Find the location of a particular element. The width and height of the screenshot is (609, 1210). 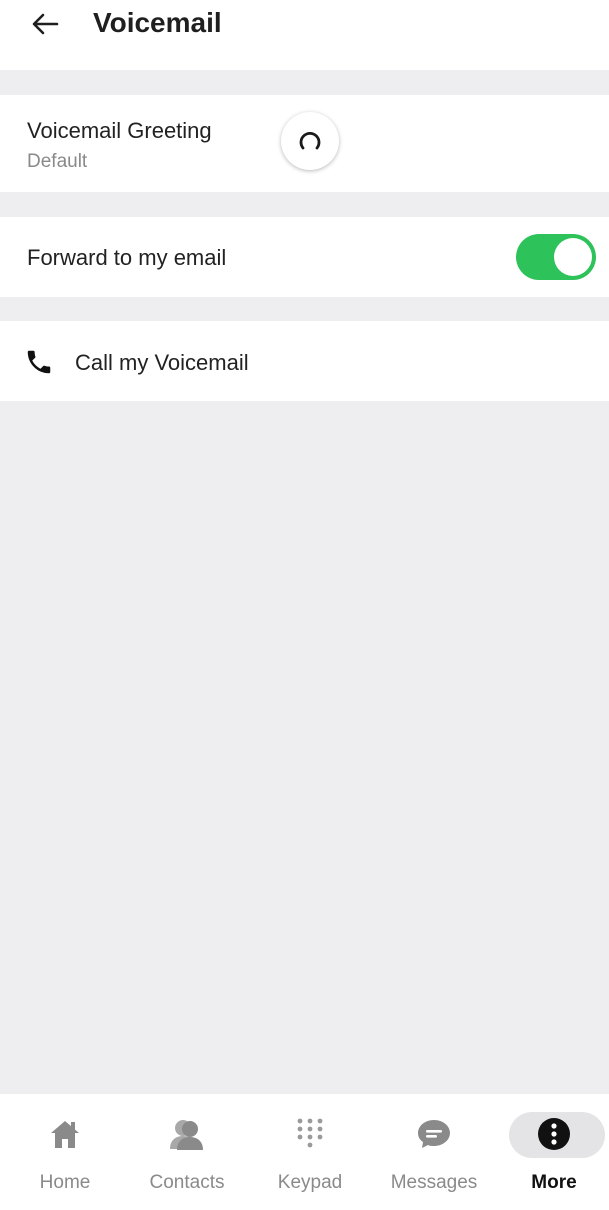

nav-home: Home is located at coordinates (65, 1152).